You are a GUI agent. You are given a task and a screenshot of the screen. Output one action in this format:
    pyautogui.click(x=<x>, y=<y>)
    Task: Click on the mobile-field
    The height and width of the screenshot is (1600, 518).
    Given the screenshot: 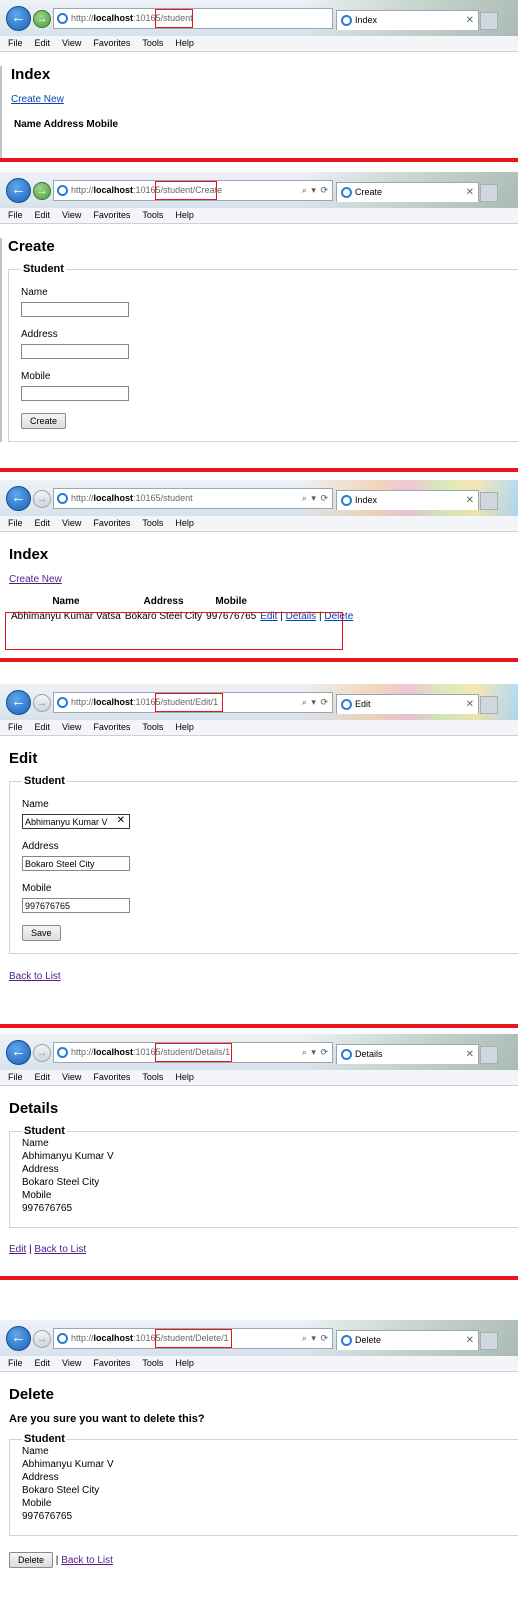 What is the action you would take?
    pyautogui.click(x=75, y=393)
    